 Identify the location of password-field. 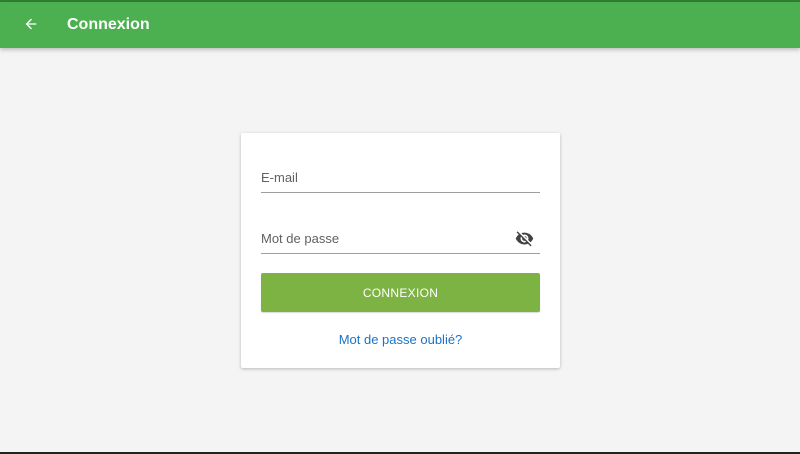
(381, 238).